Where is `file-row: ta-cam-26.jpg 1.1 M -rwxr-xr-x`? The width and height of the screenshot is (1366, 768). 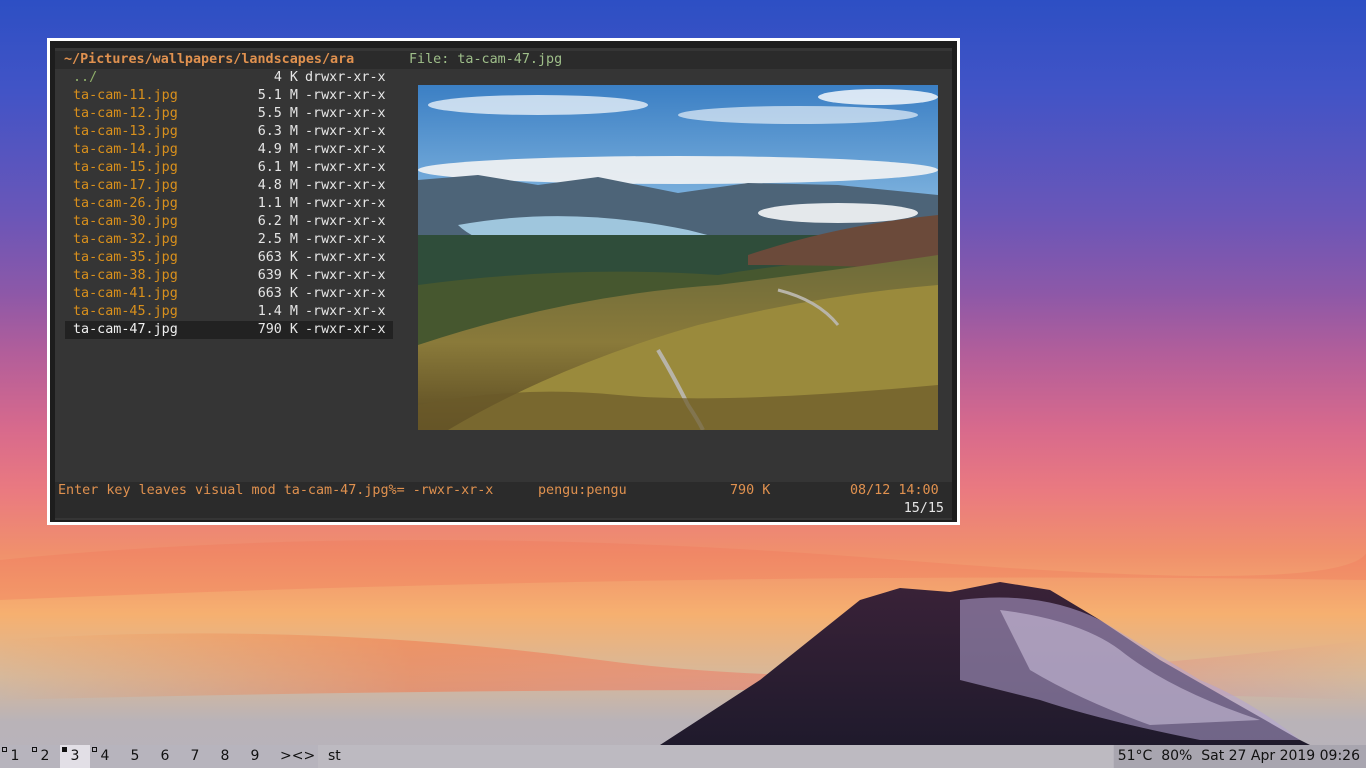
file-row: ta-cam-26.jpg 1.1 M -rwxr-xr-x is located at coordinates (229, 204).